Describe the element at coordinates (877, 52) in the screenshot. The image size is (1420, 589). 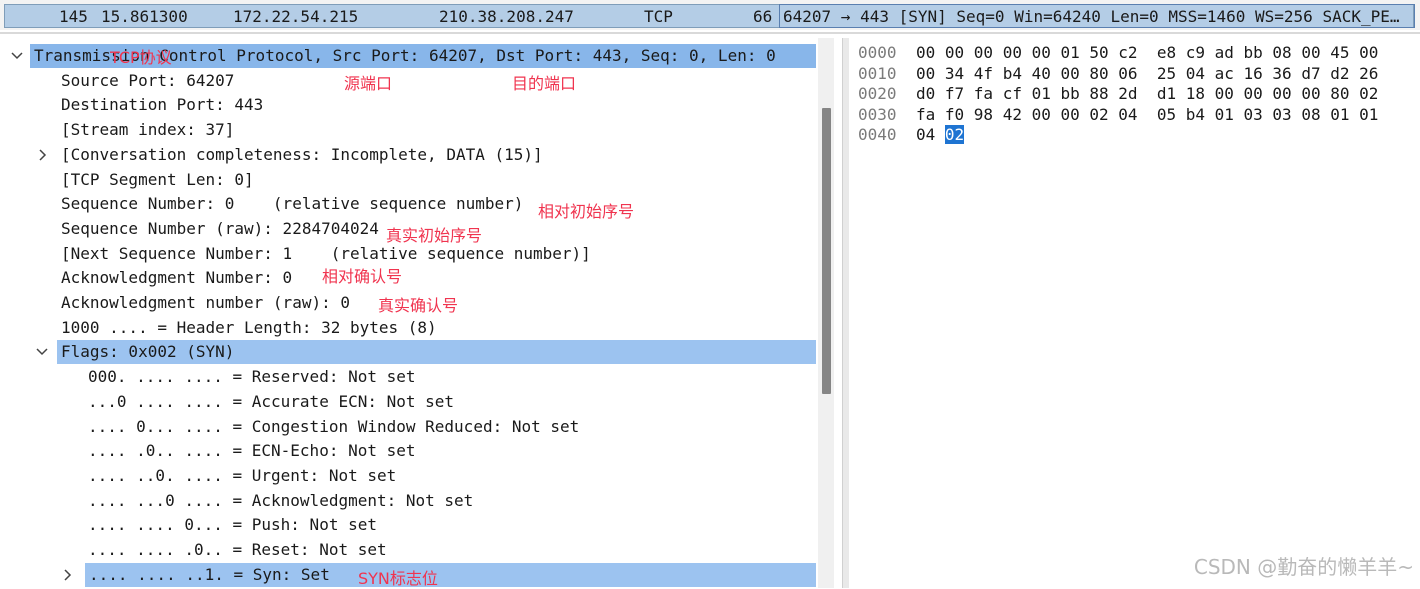
I see `hex-offset: 0000` at that location.